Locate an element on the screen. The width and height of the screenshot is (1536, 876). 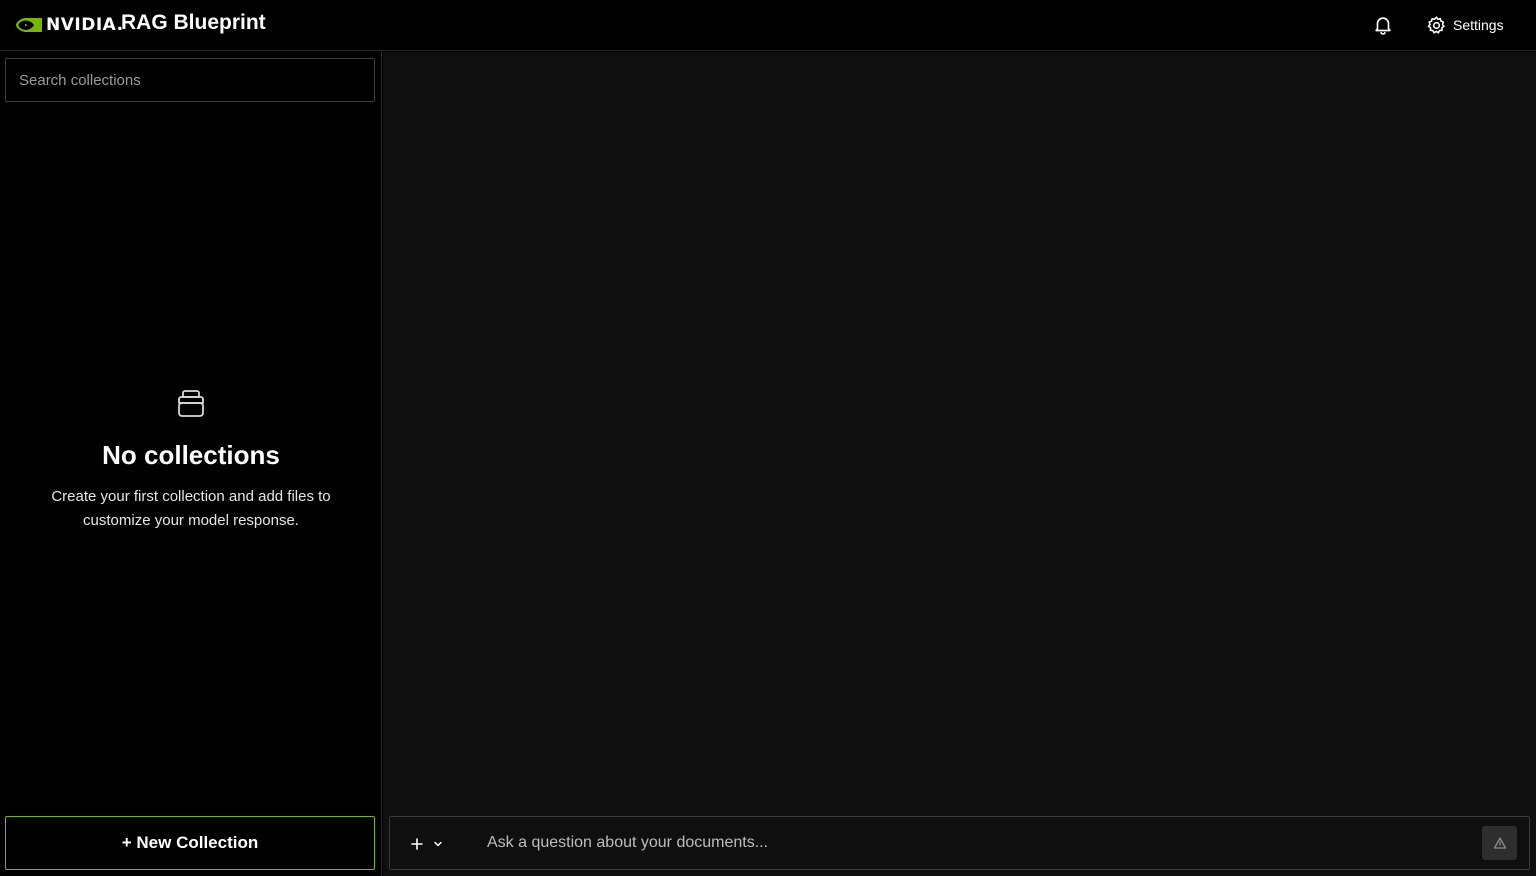
send-triangle-icon is located at coordinates (1499, 843).